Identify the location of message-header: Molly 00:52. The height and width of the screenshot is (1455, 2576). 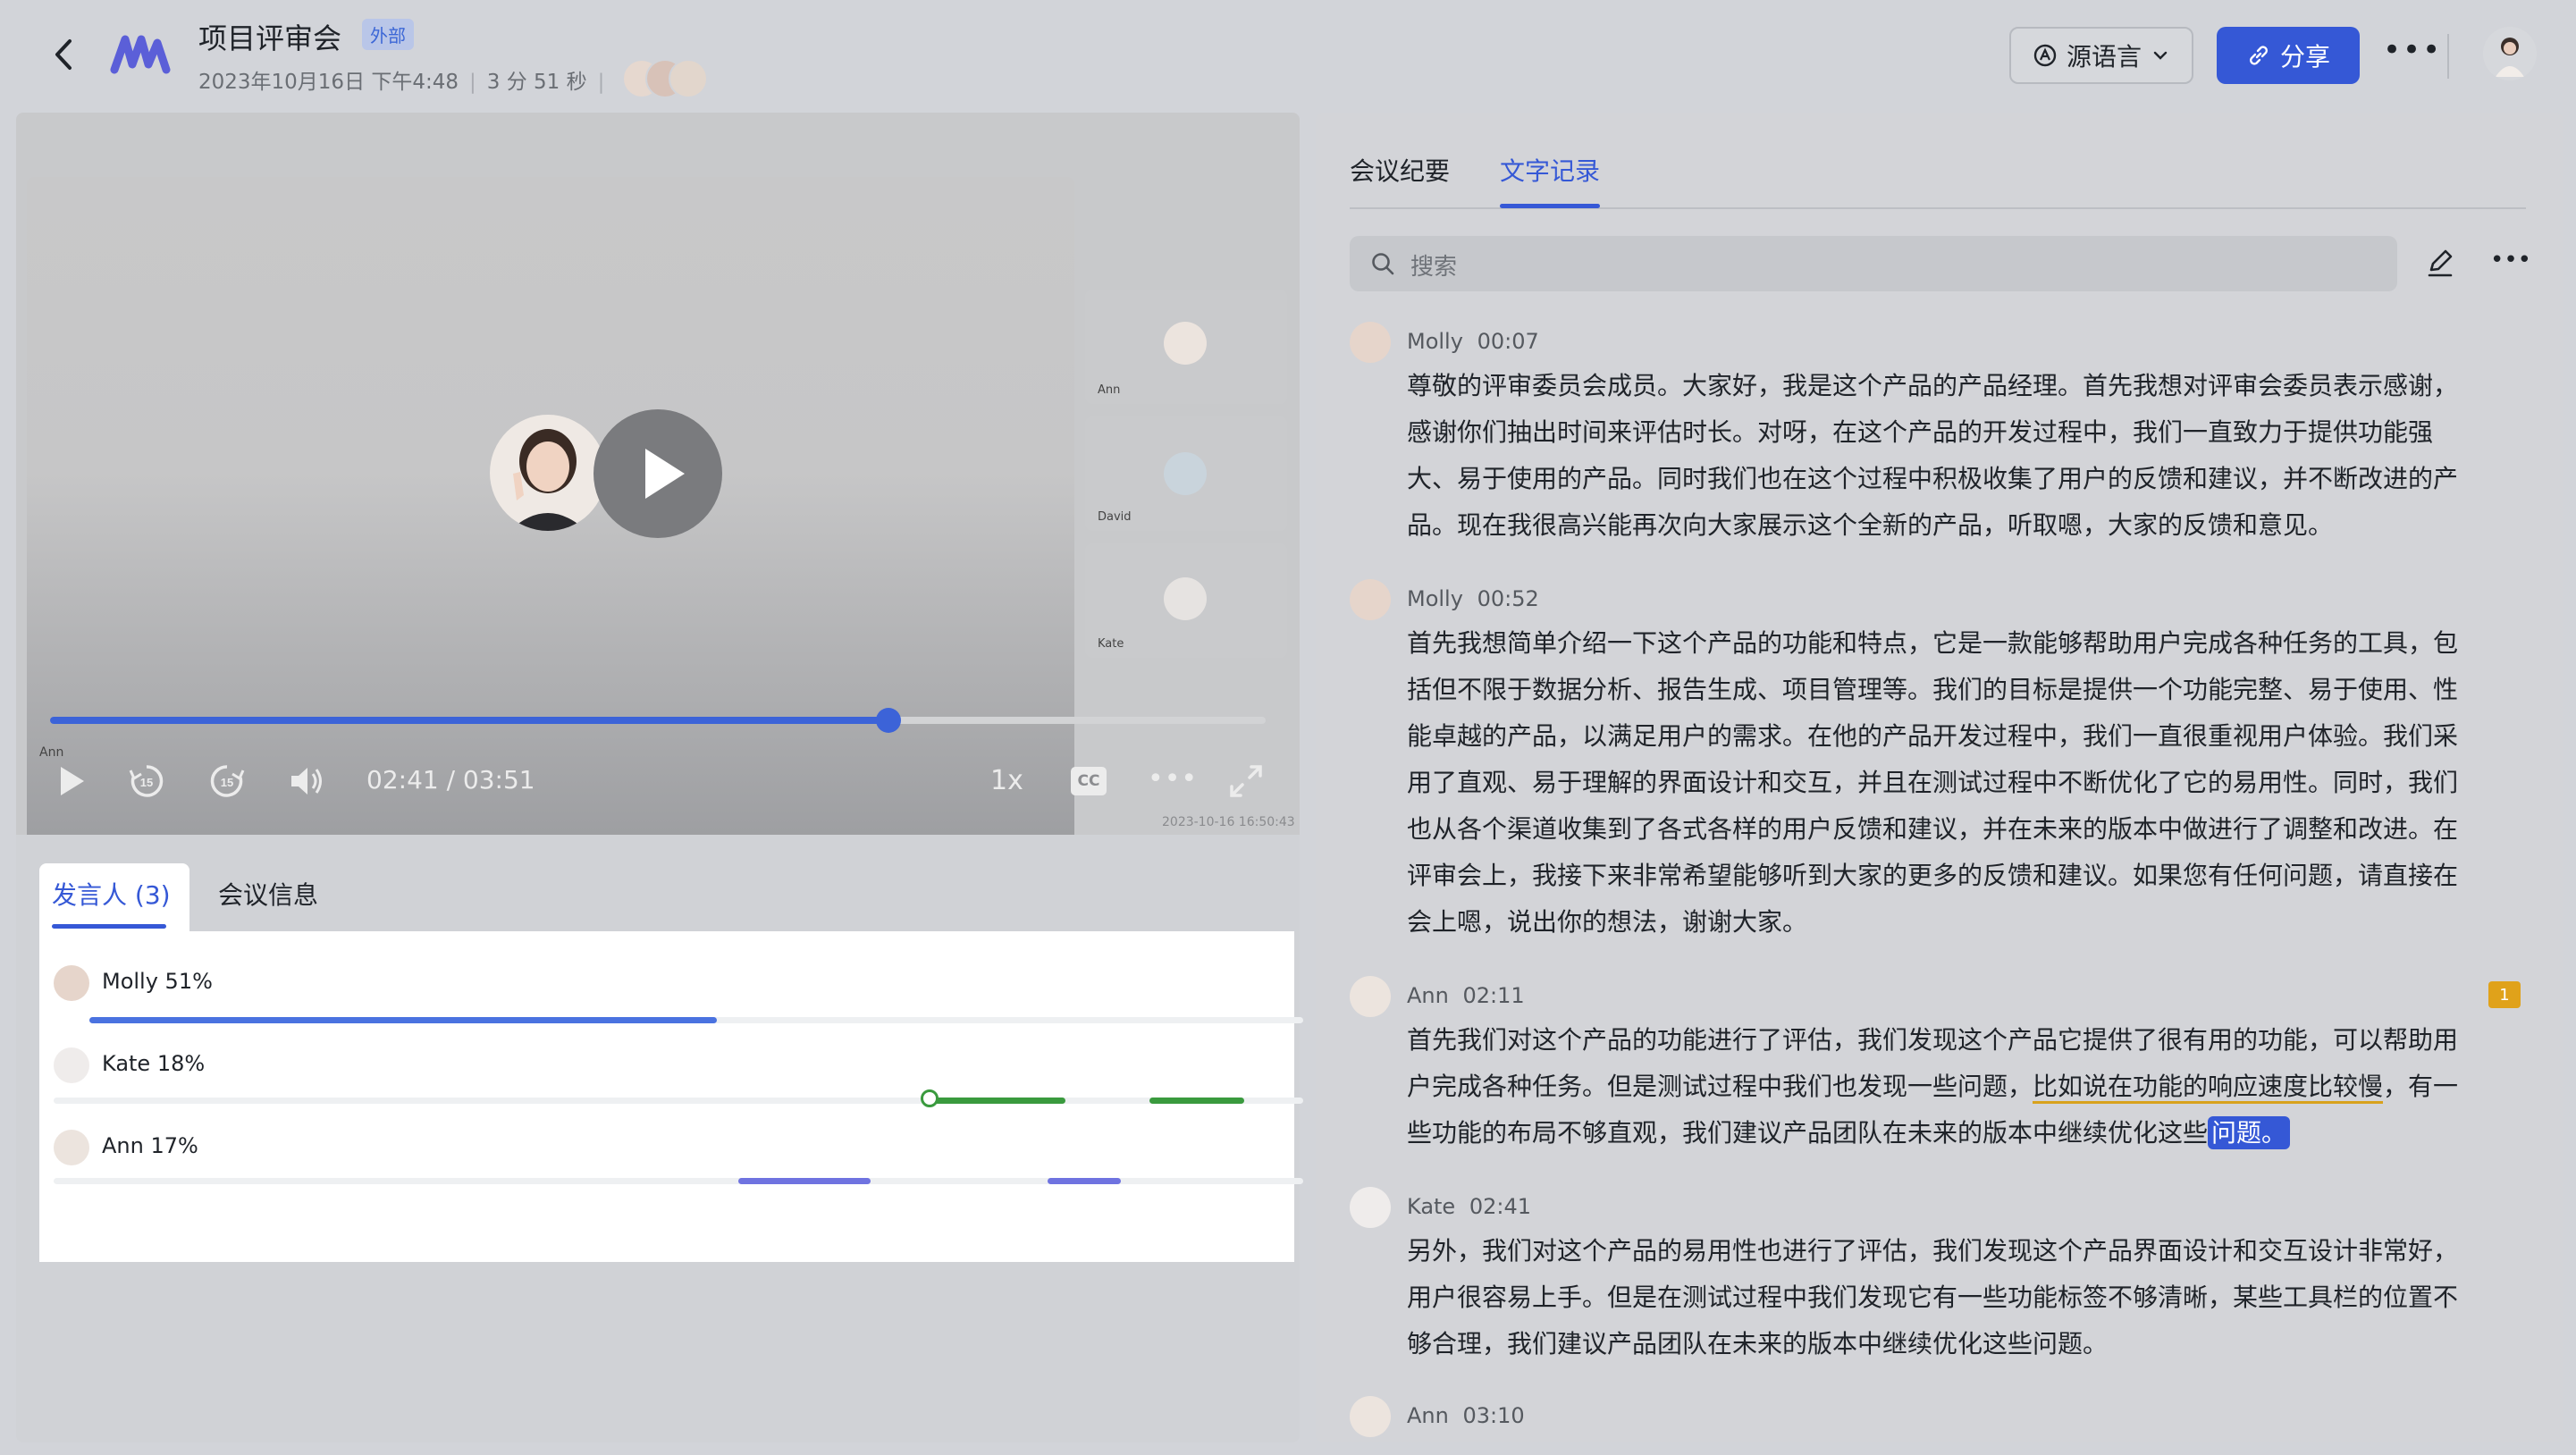
(1473, 598).